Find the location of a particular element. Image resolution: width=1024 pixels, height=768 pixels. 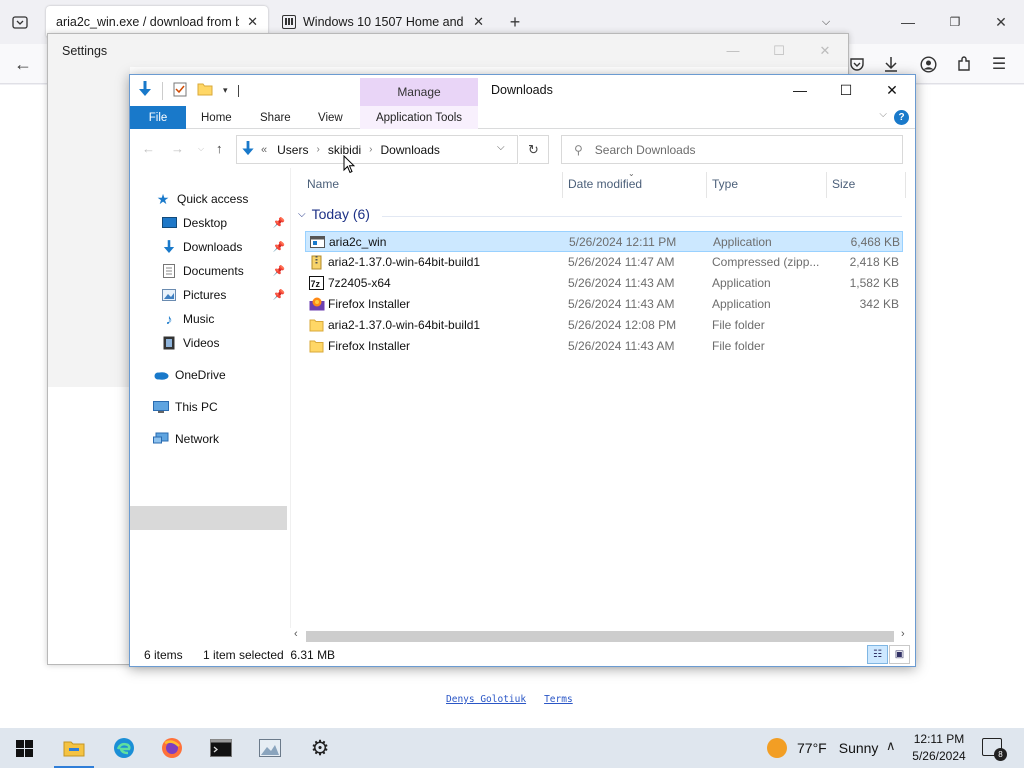

forward-arrow-icon: → is located at coordinates (177, 148).